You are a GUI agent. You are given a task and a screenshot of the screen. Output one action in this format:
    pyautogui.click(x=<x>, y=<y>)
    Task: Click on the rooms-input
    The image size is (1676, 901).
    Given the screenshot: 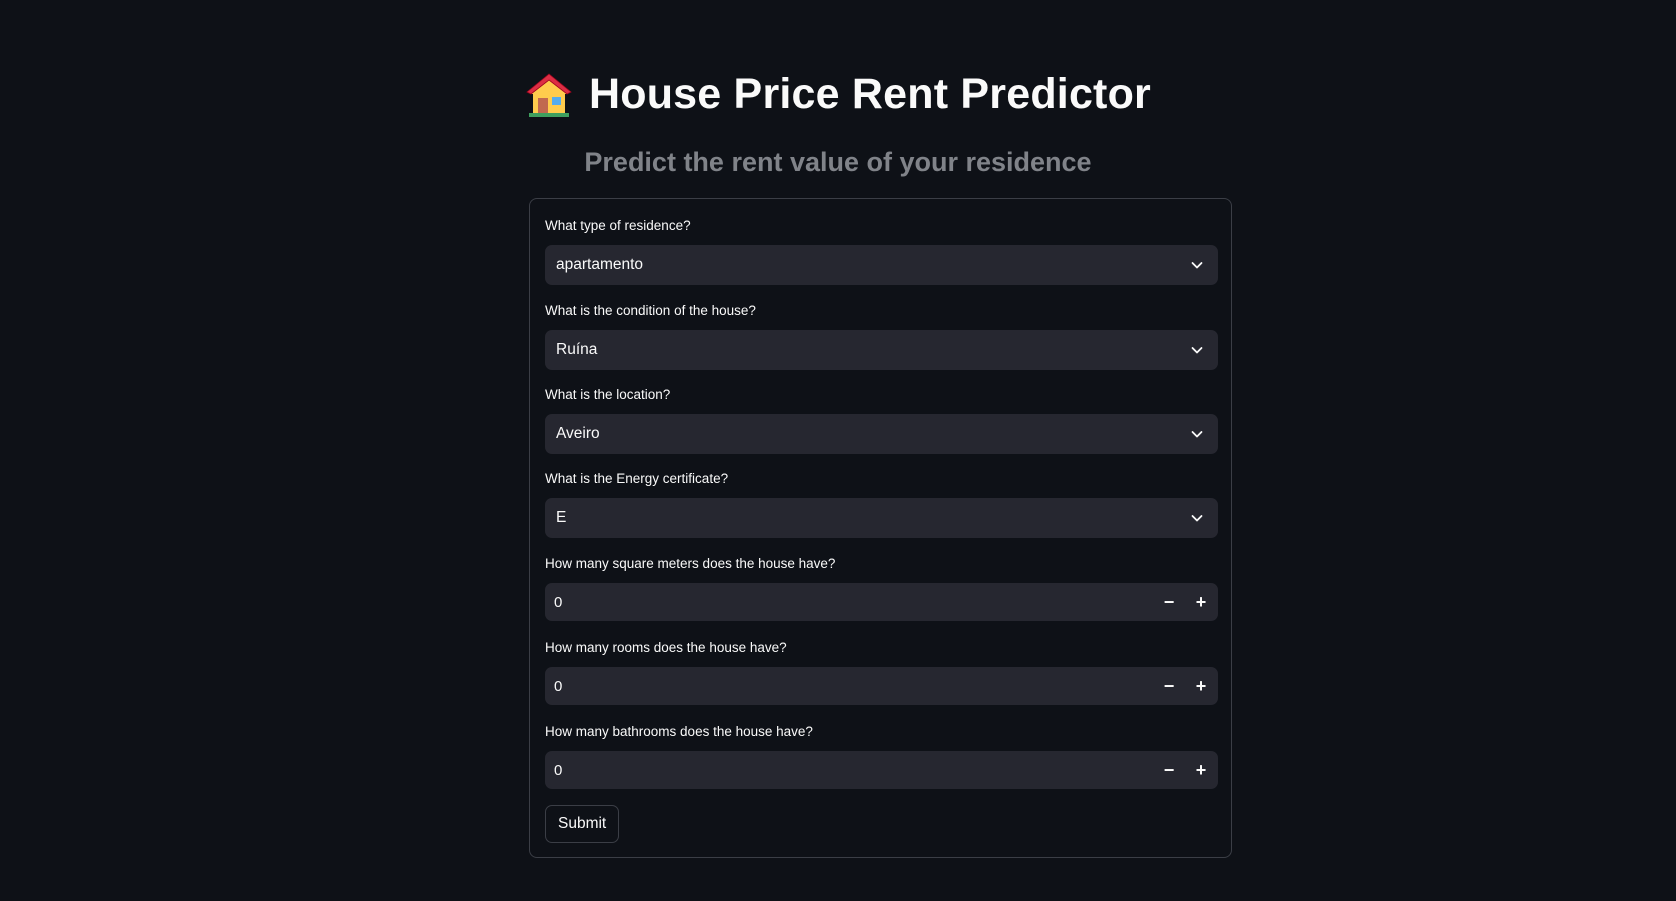 What is the action you would take?
    pyautogui.click(x=849, y=686)
    